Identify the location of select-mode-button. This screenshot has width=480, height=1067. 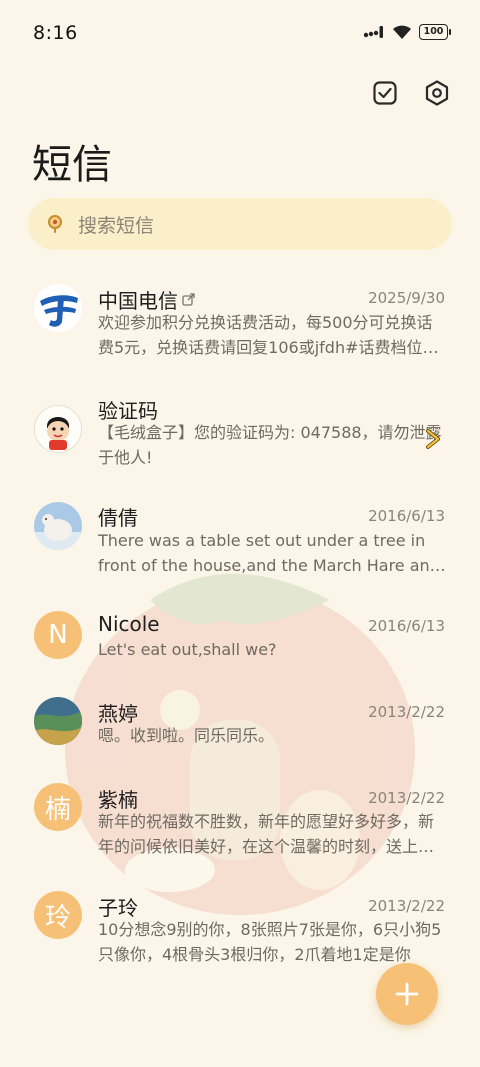
(385, 93).